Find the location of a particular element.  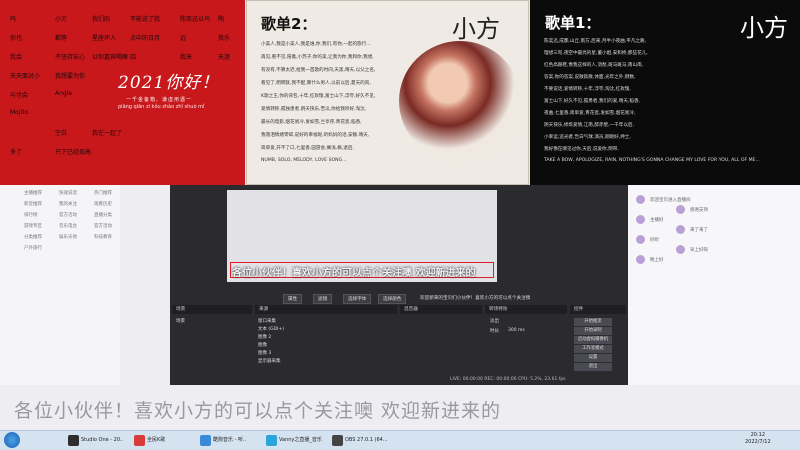

songlist-1-line: 我好像在哪见过你,天后,说爱你,倒带, is located at coordinates (581, 149).